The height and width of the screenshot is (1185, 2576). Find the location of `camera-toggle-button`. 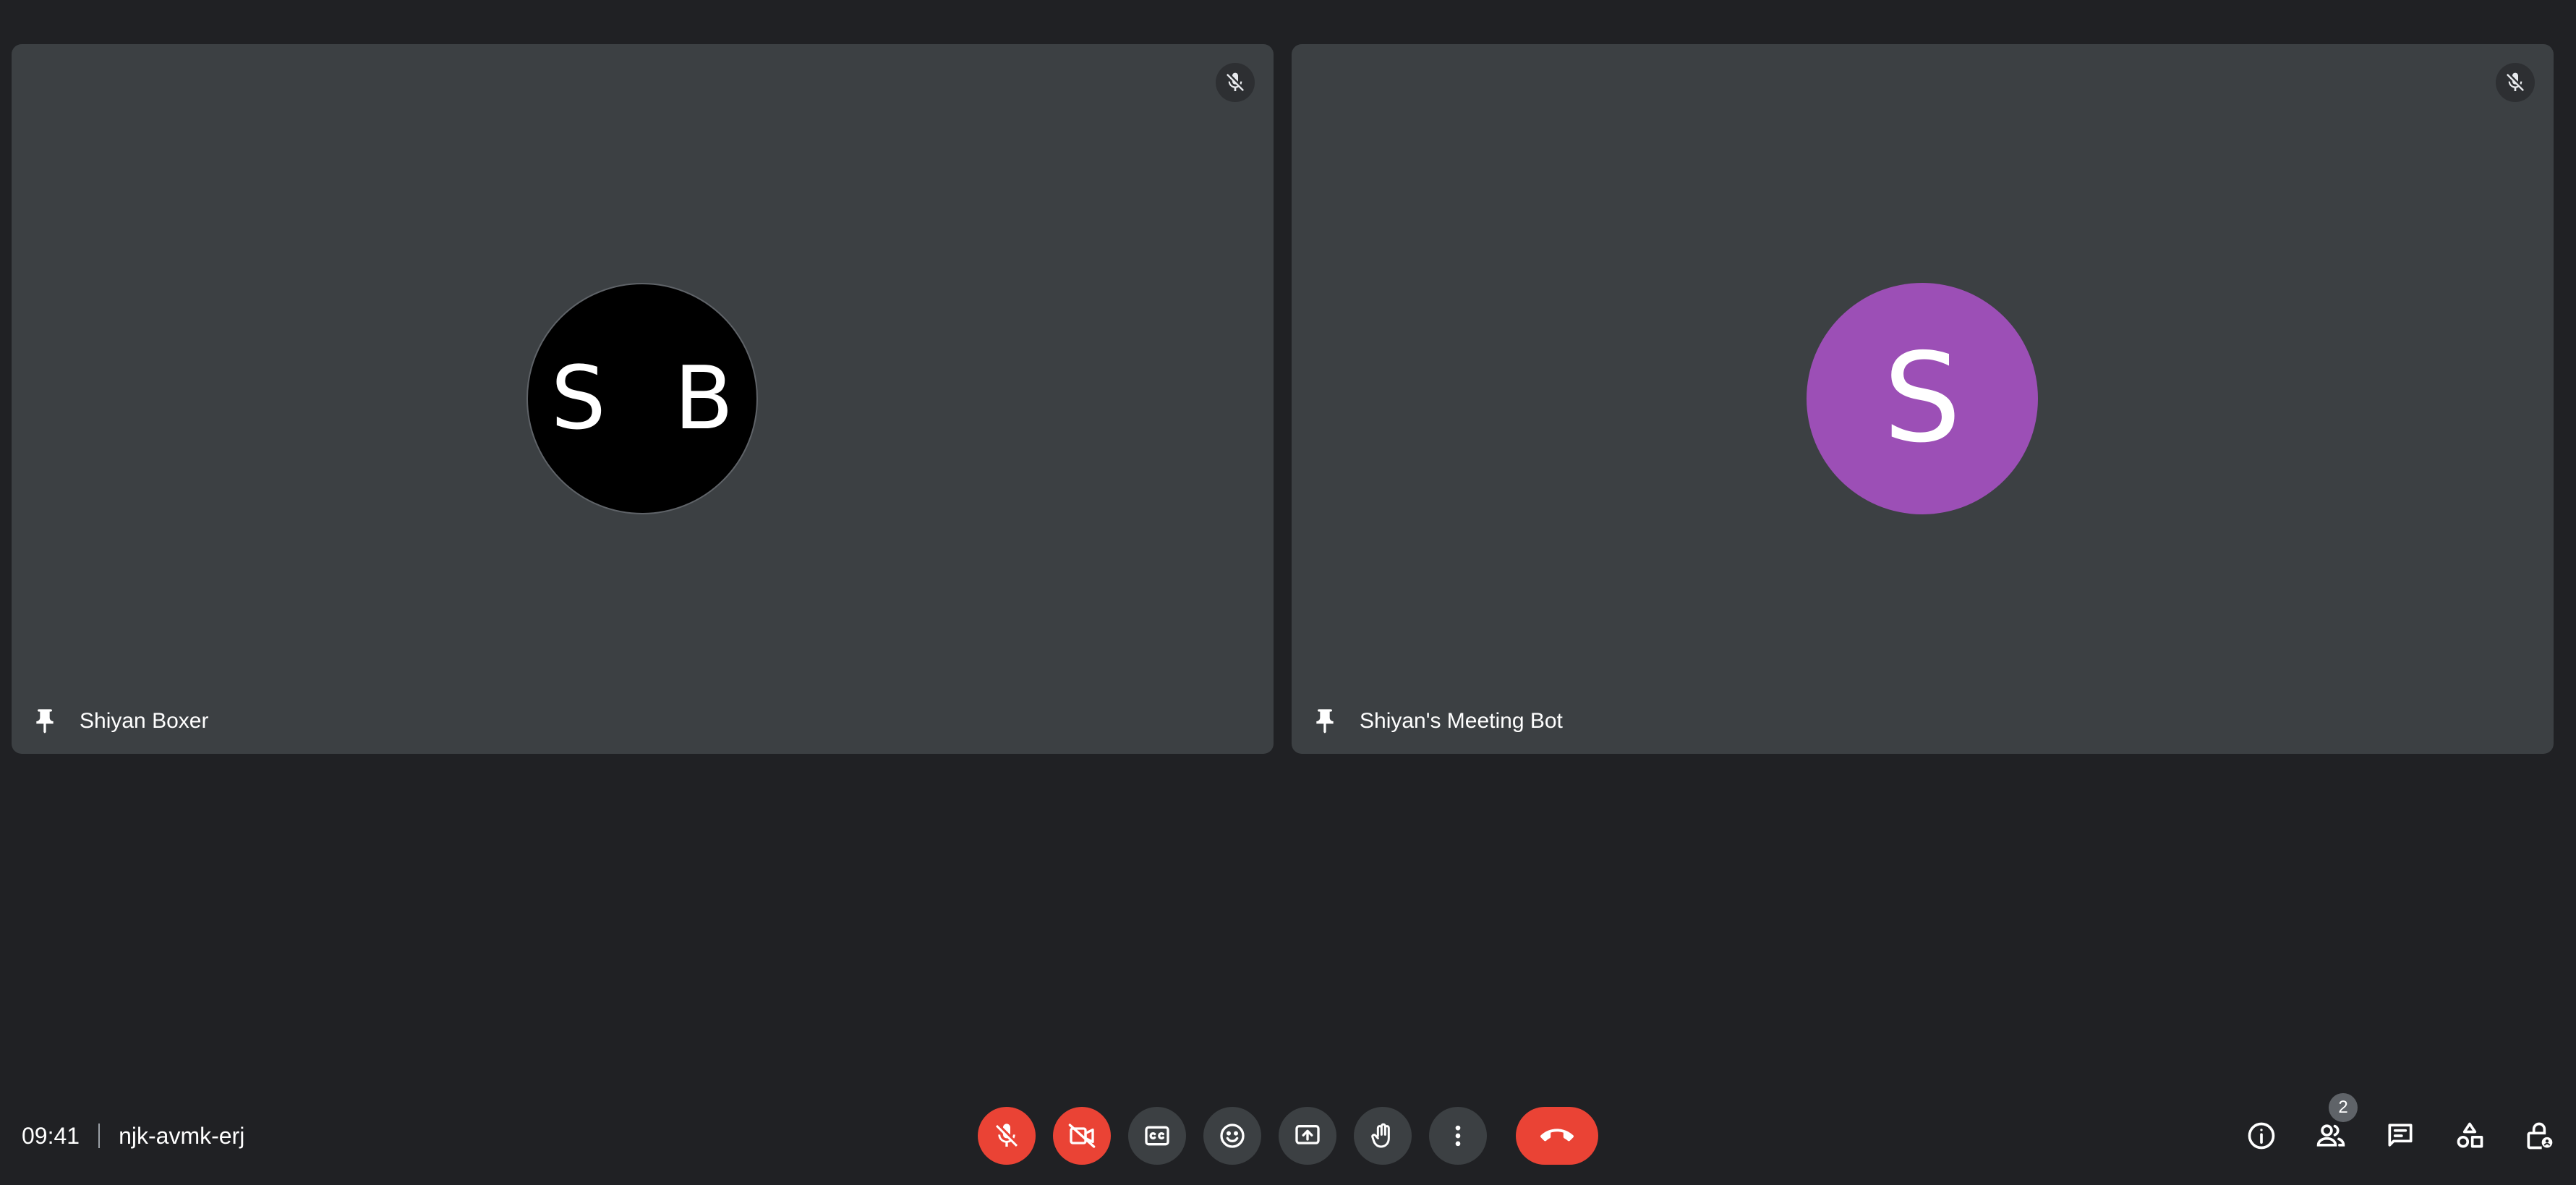

camera-toggle-button is located at coordinates (1082, 1136).